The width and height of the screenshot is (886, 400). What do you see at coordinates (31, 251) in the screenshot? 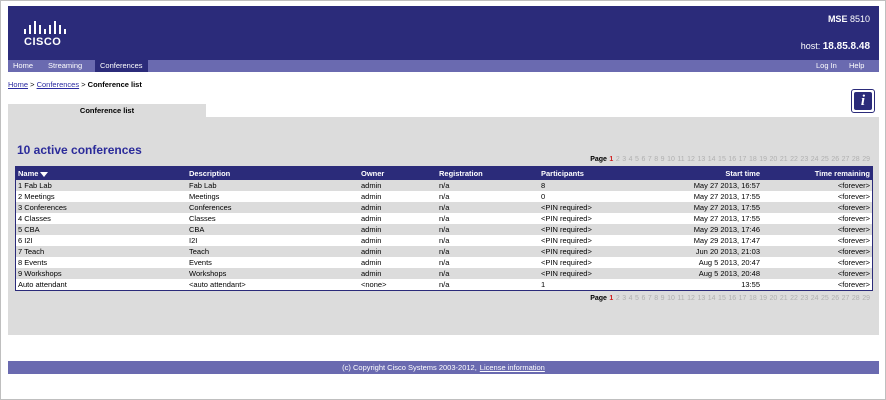
I see `cell-name: 7 Teach` at bounding box center [31, 251].